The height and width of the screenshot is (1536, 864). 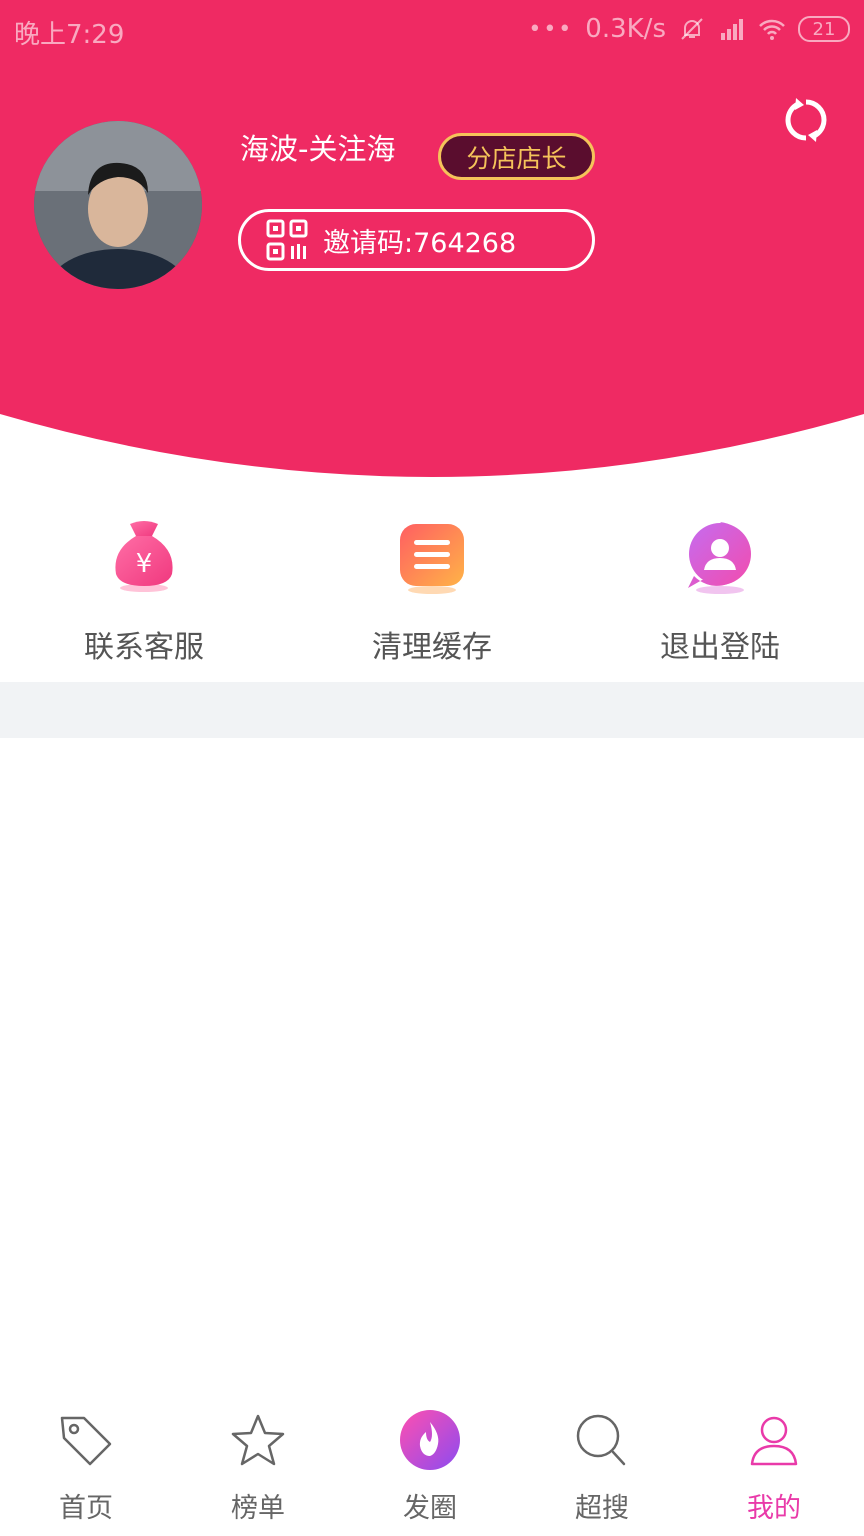 I want to click on person-icon, so click(x=774, y=1441).